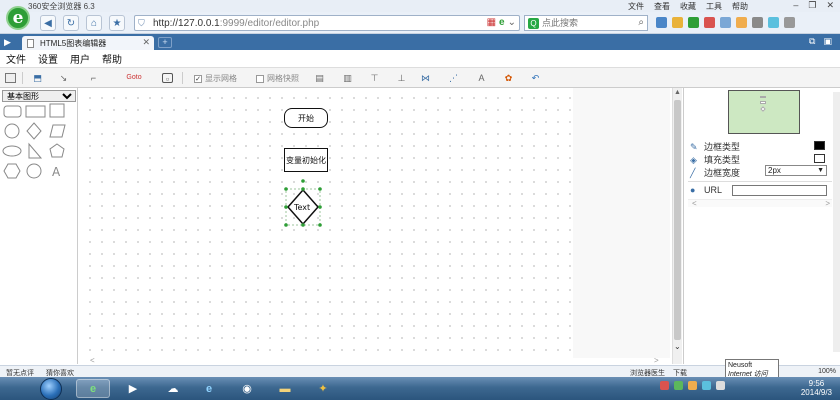  Describe the element at coordinates (535, 78) in the screenshot. I see `undo-icon: ↶` at that location.